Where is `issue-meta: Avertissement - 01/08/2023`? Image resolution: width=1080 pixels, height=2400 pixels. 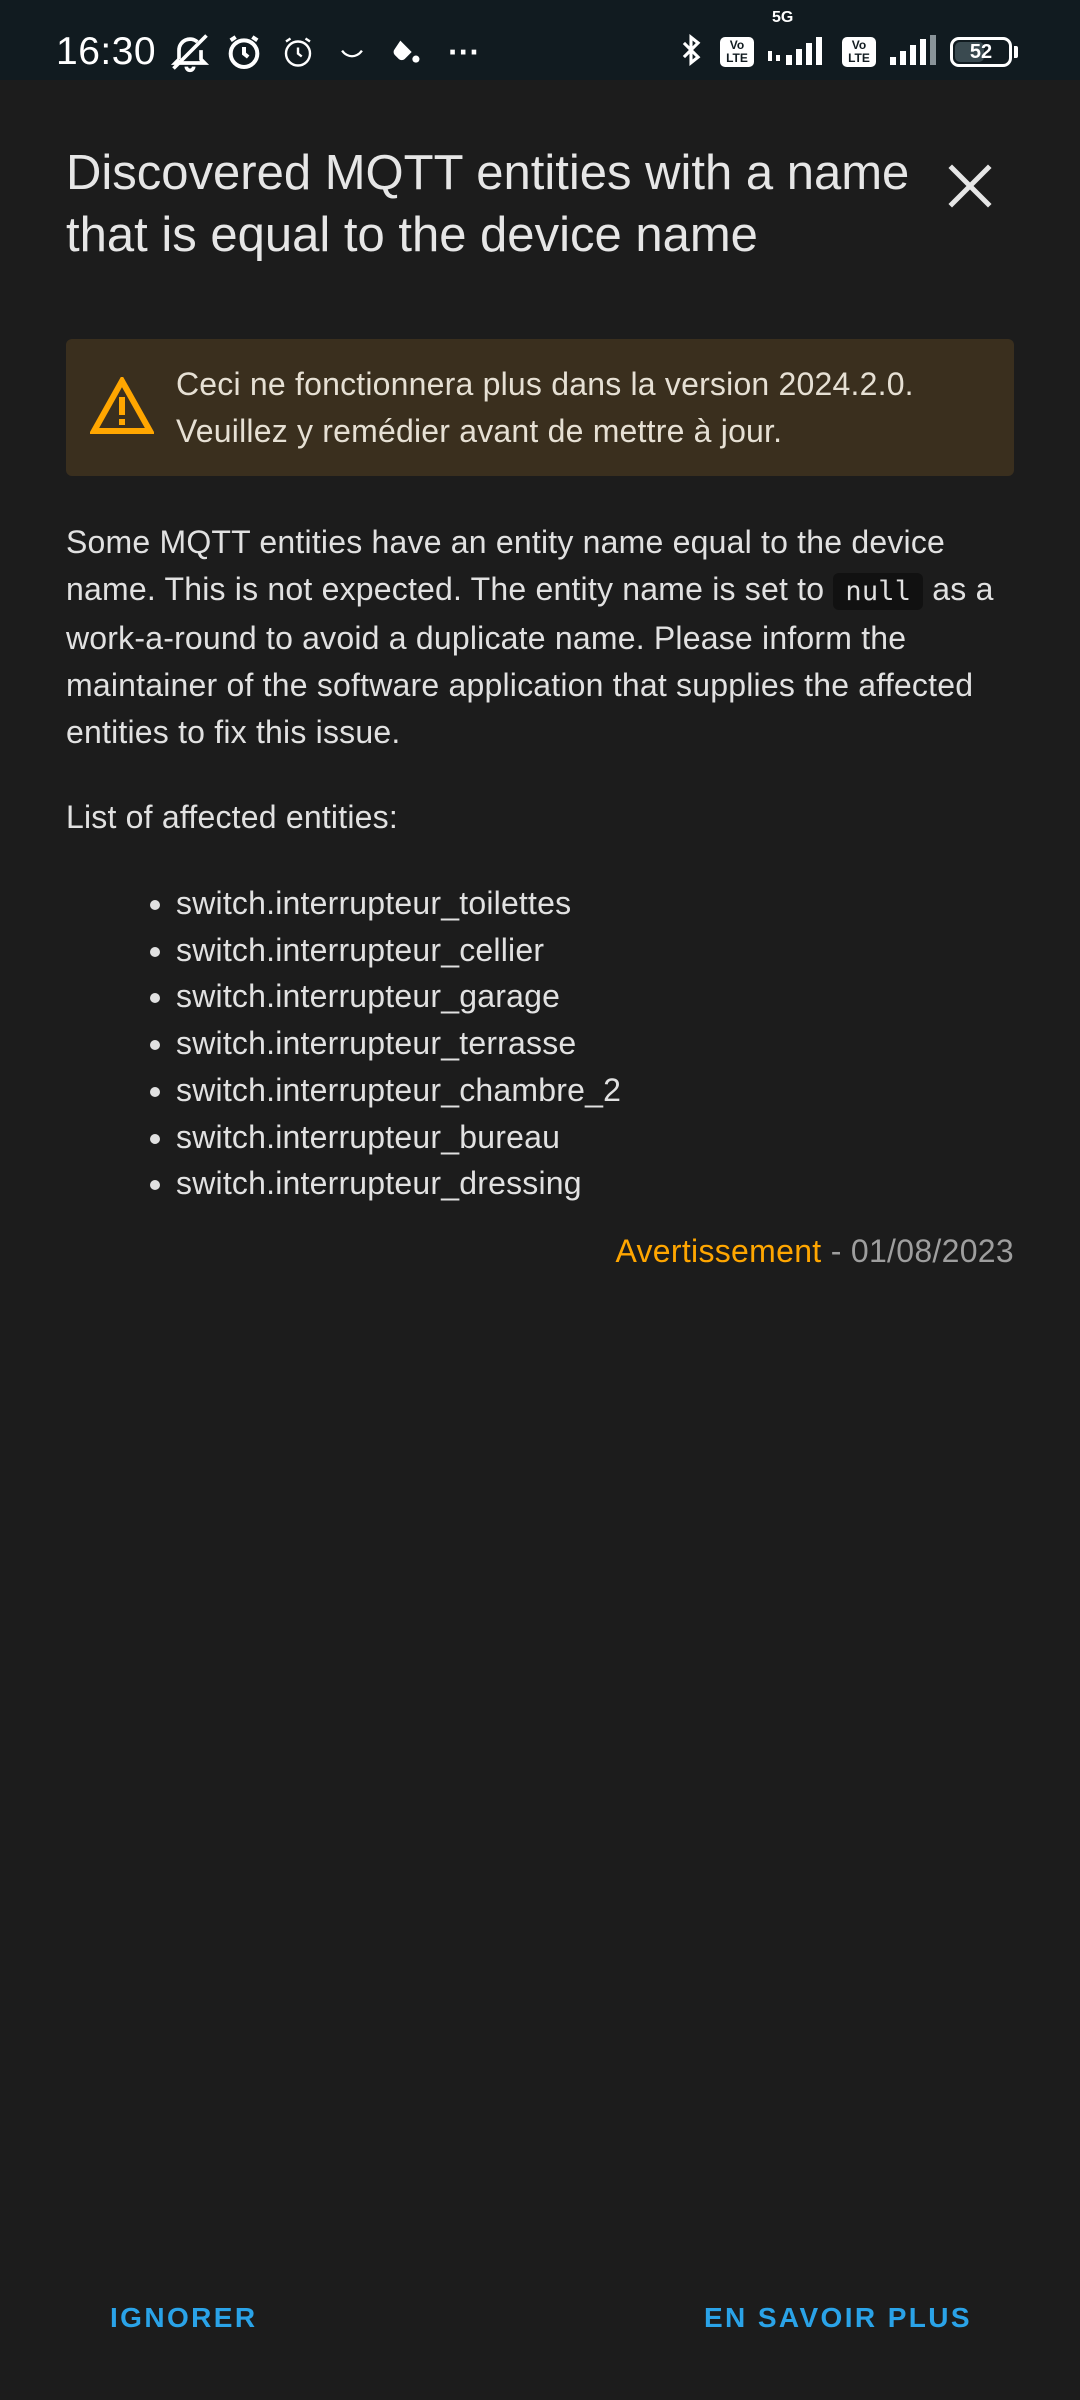 issue-meta: Avertissement - 01/08/2023 is located at coordinates (814, 1251).